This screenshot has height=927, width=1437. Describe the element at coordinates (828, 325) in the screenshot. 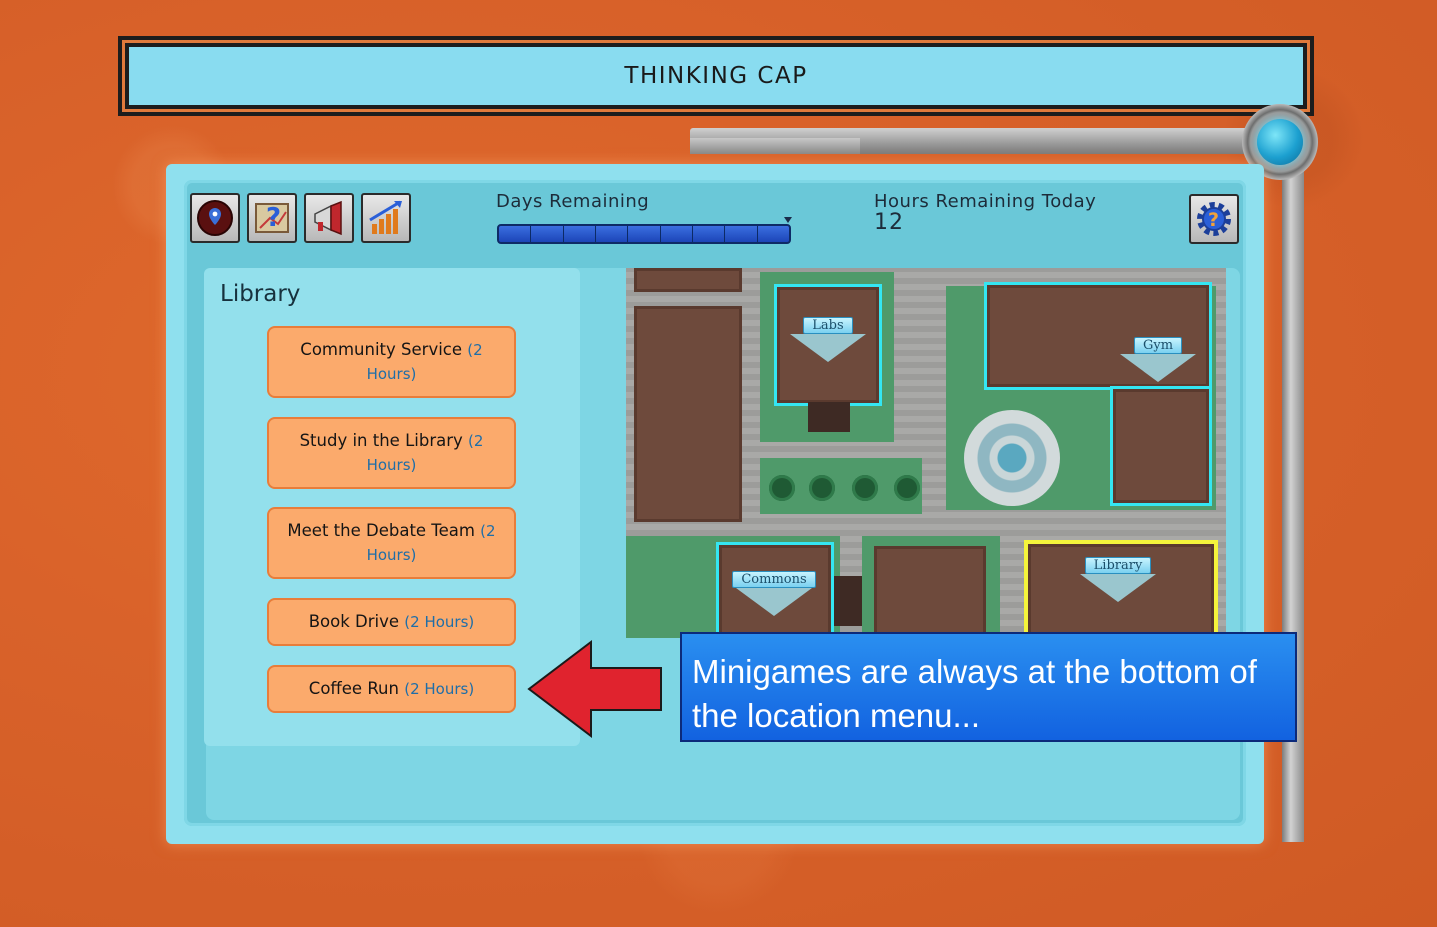

I see `map-label-labs: Labs` at that location.